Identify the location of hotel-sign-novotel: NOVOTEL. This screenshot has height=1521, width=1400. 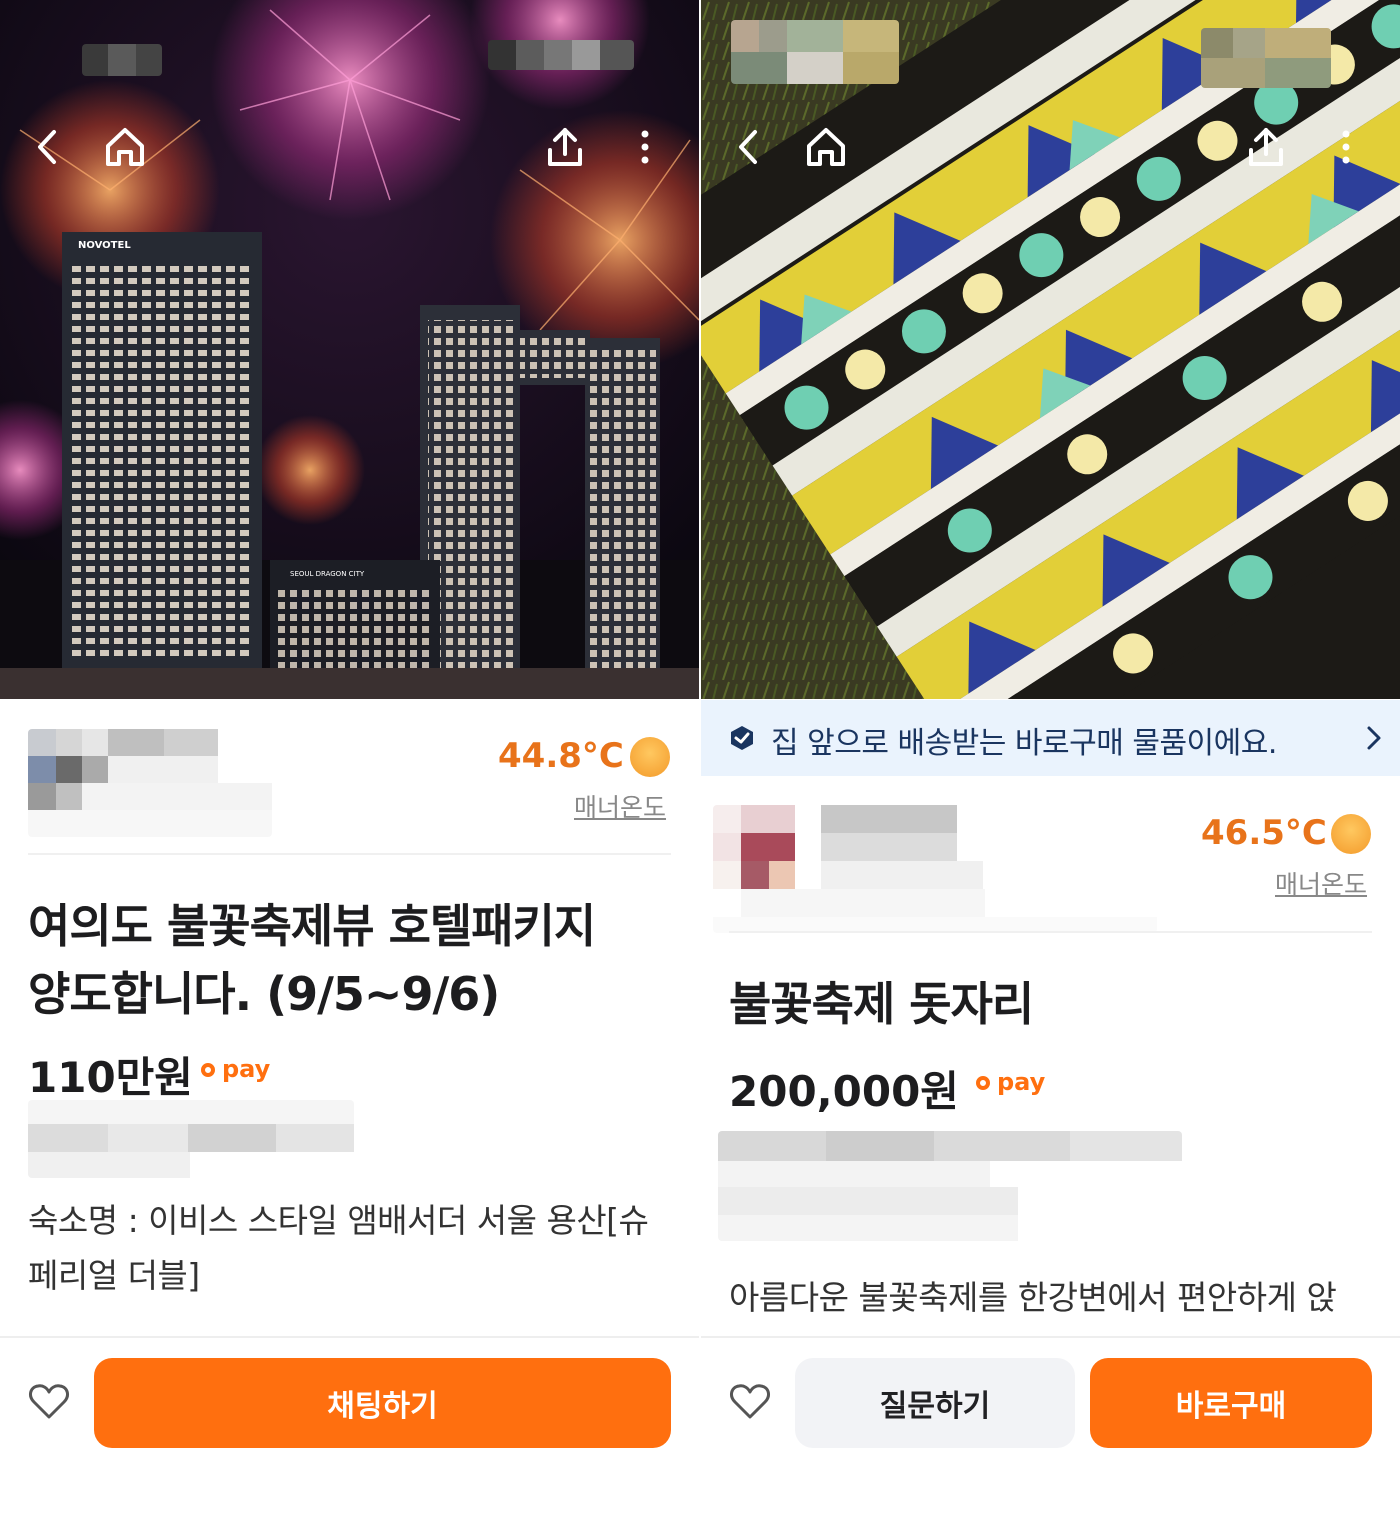
(104, 245).